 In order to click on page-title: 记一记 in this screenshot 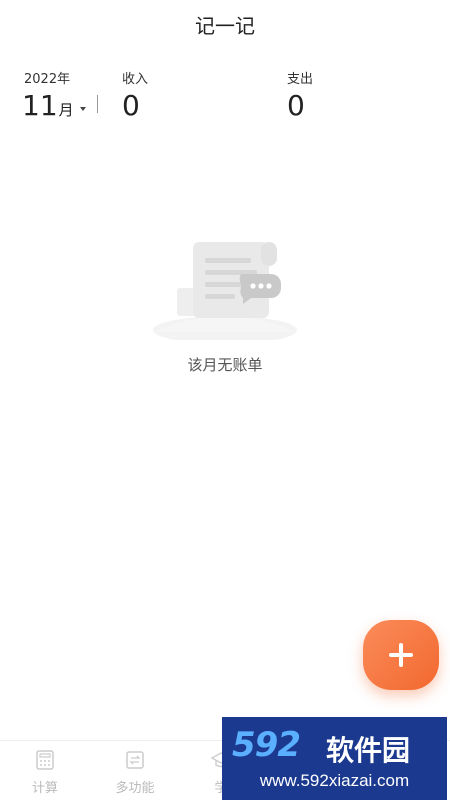, I will do `click(225, 24)`.